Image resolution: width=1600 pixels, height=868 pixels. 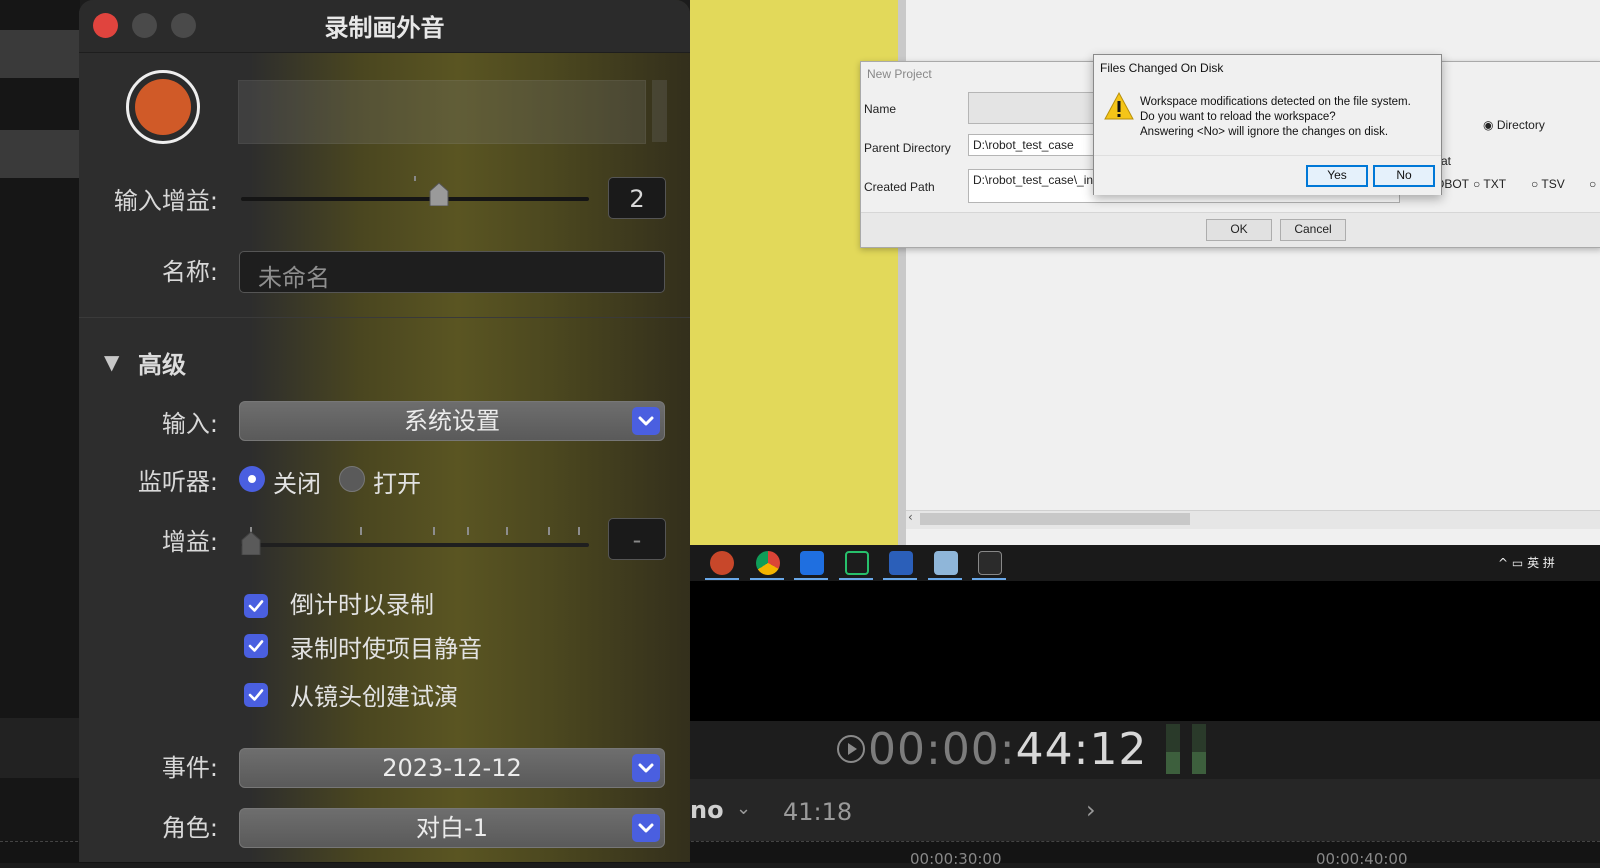 What do you see at coordinates (40, 431) in the screenshot?
I see `background-sidebar` at bounding box center [40, 431].